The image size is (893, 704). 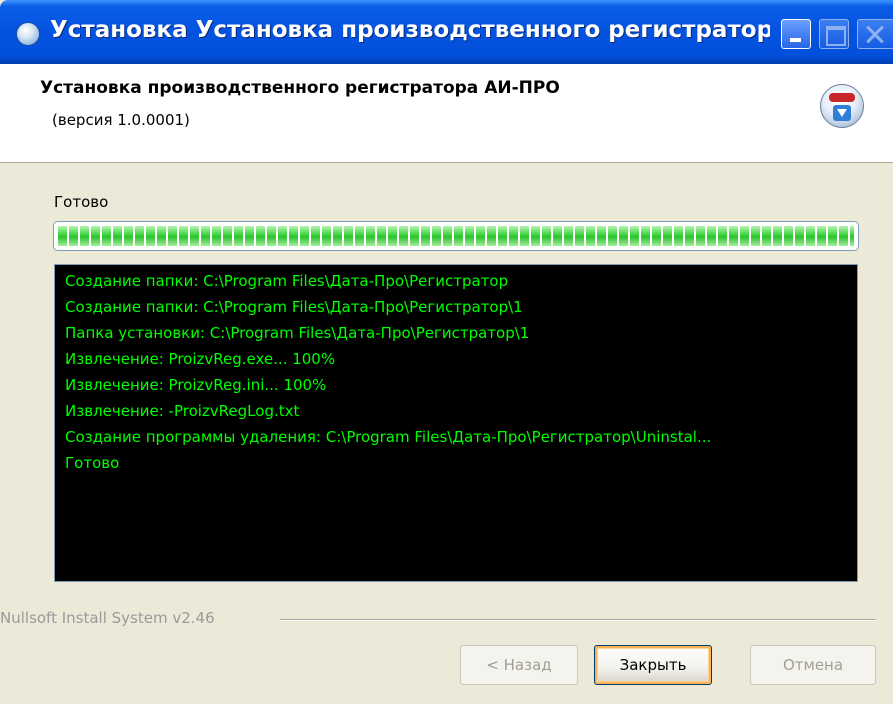 I want to click on nsis-installer-icon, so click(x=842, y=106).